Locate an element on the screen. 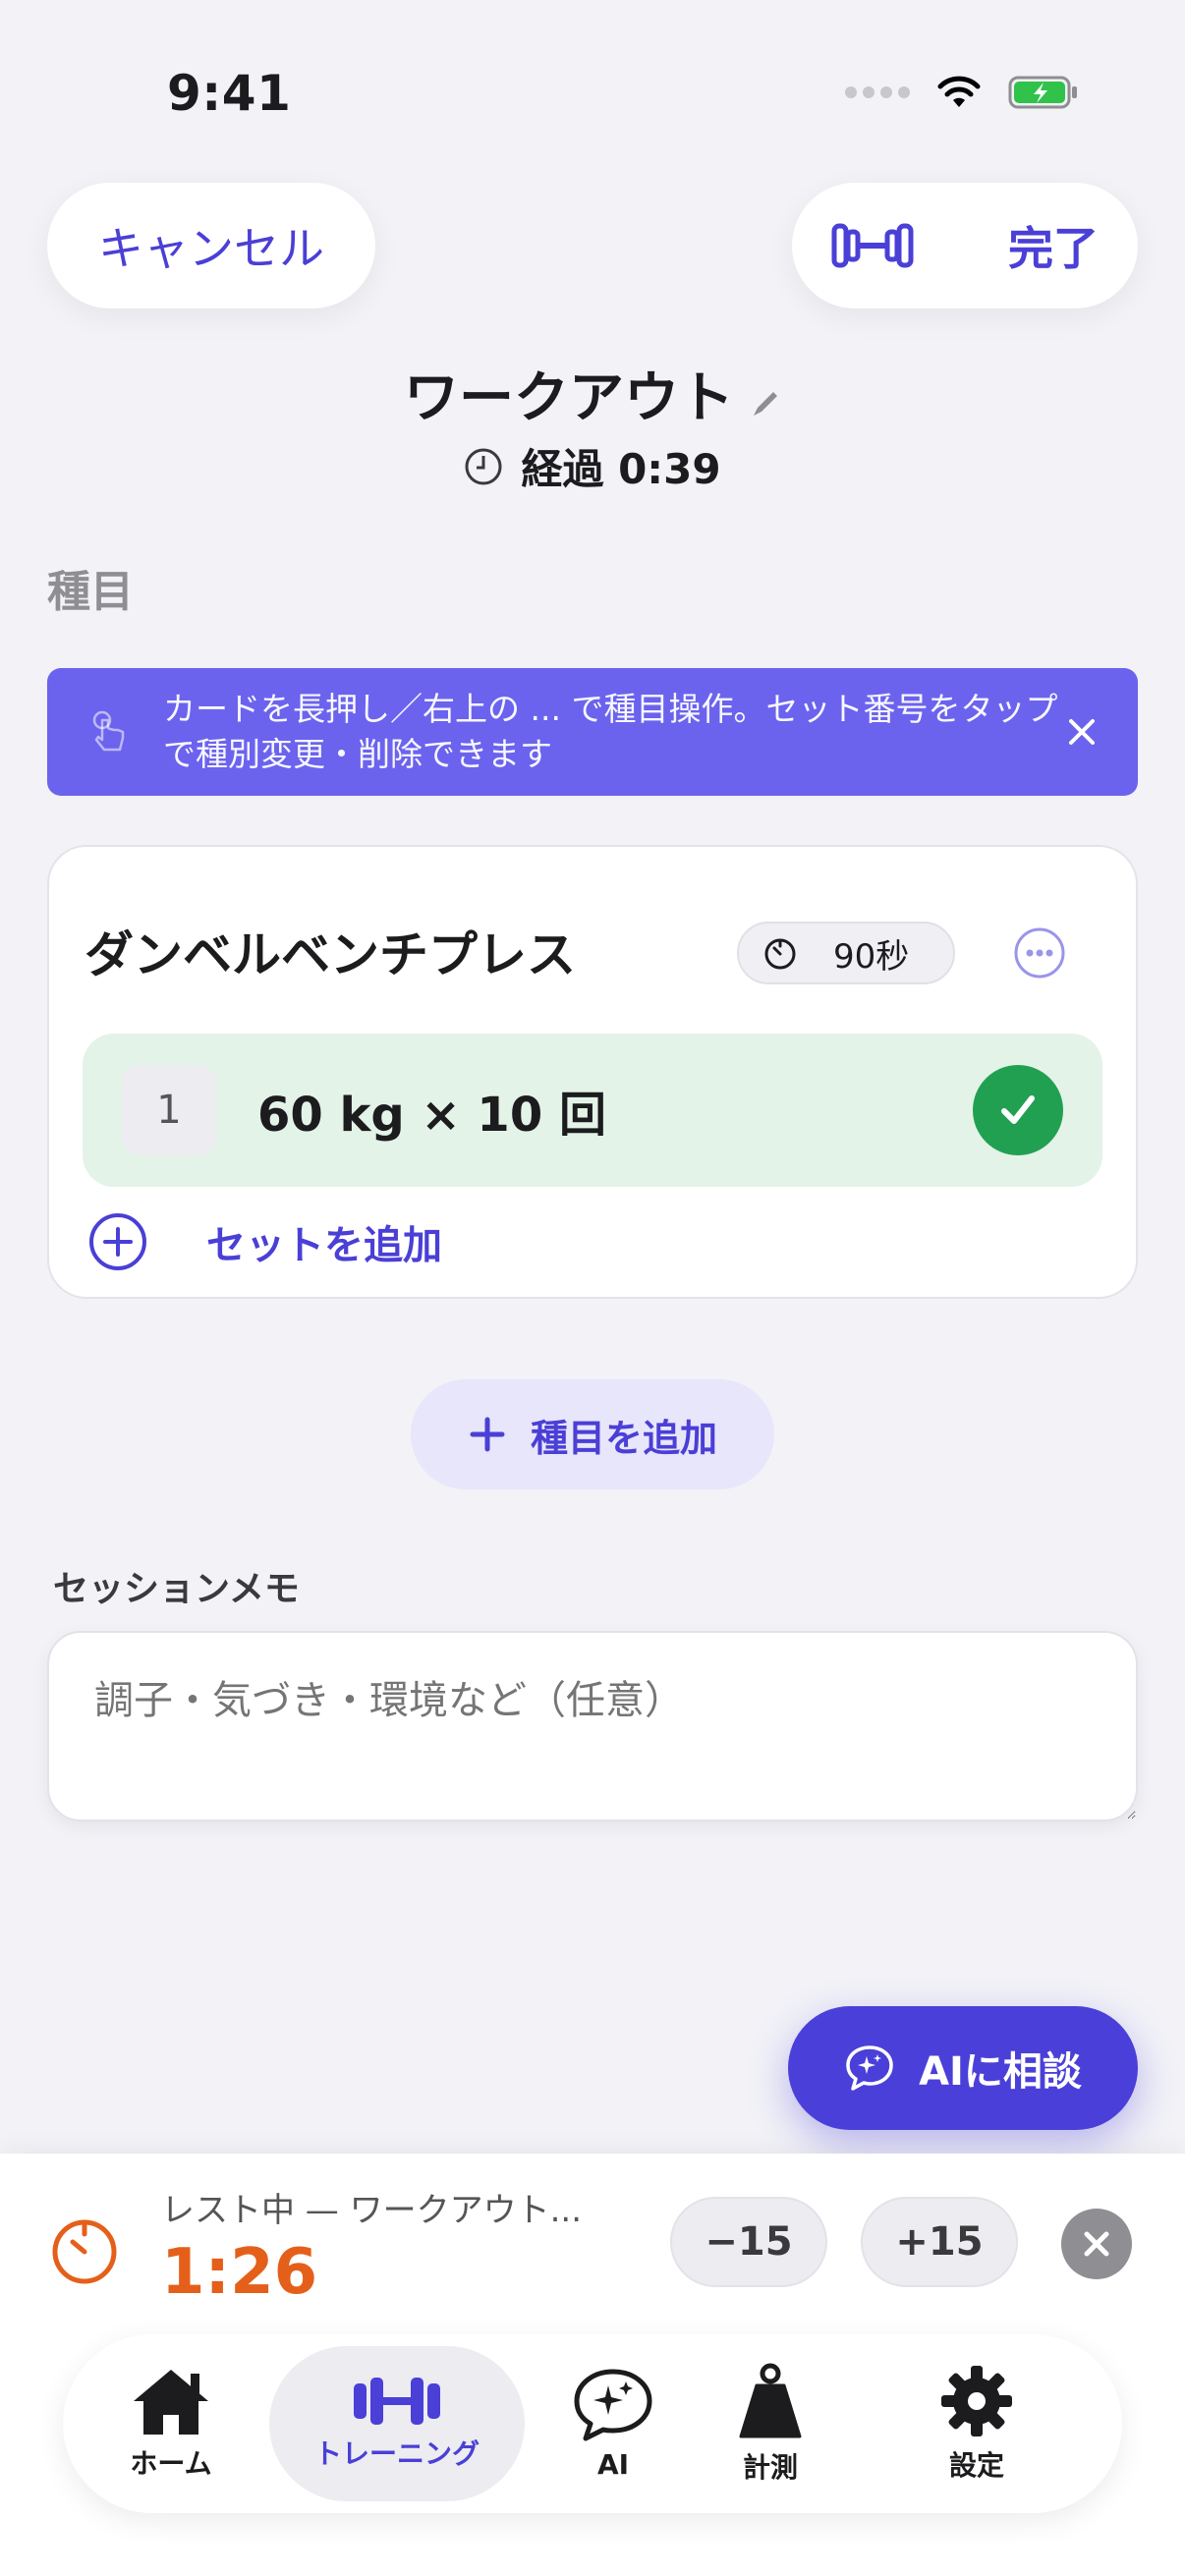 The height and width of the screenshot is (2576, 1185). cancel-label: キャンセル is located at coordinates (211, 248).